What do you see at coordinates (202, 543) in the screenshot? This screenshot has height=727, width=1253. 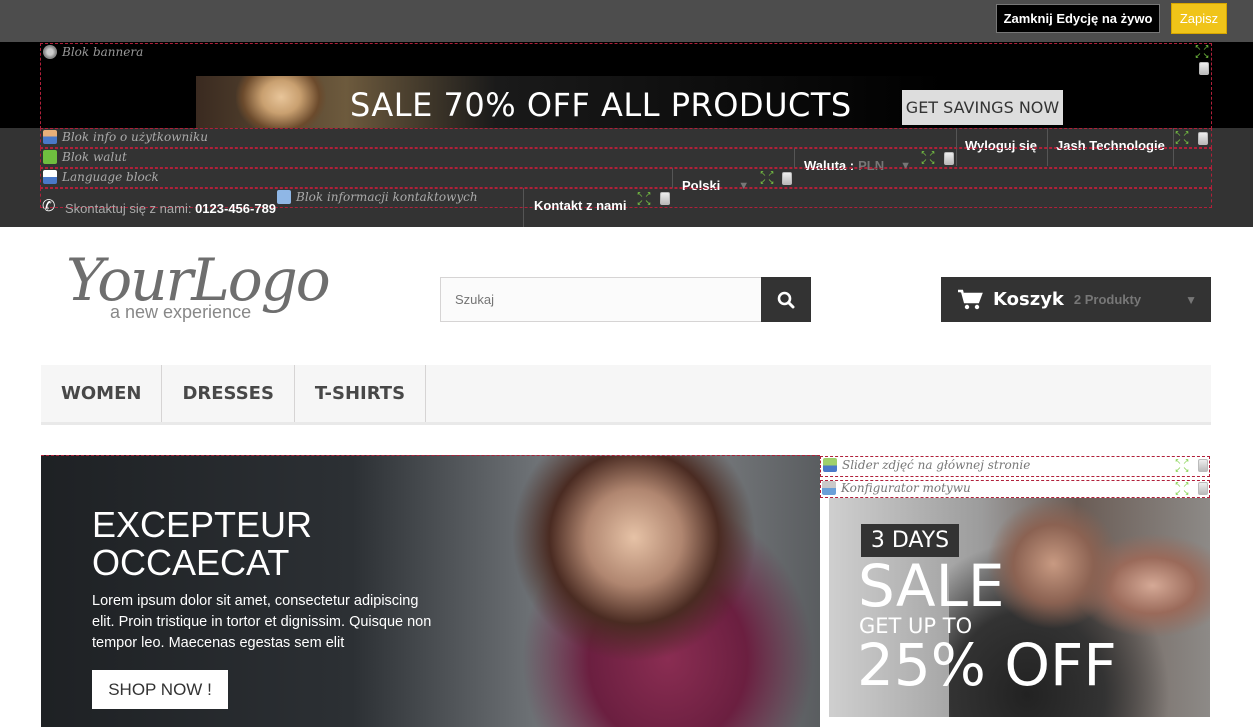 I see `slide-title: EXCEPTEUR OCCAECAT` at bounding box center [202, 543].